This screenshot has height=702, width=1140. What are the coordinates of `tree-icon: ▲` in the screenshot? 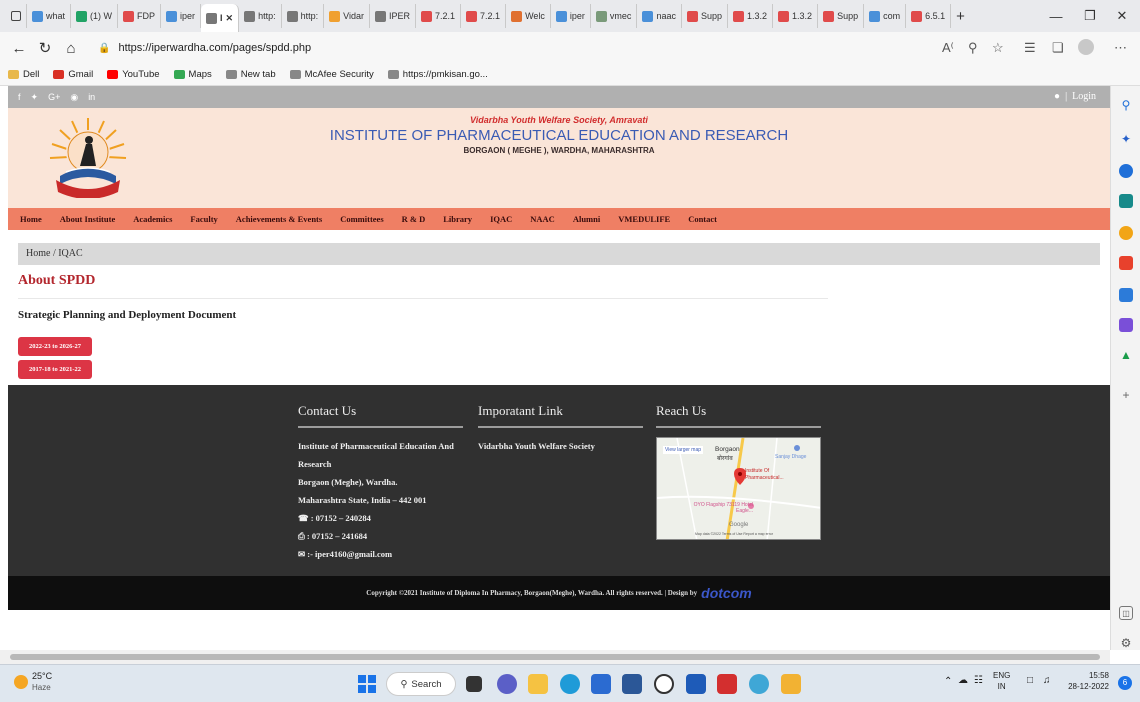 It's located at (1126, 355).